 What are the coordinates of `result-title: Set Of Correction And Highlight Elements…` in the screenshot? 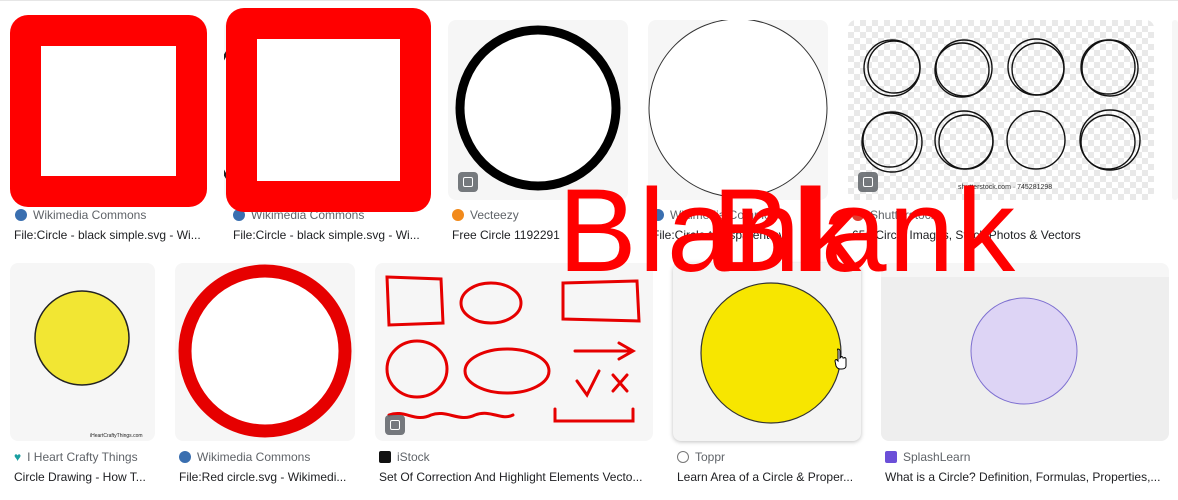 It's located at (516, 477).